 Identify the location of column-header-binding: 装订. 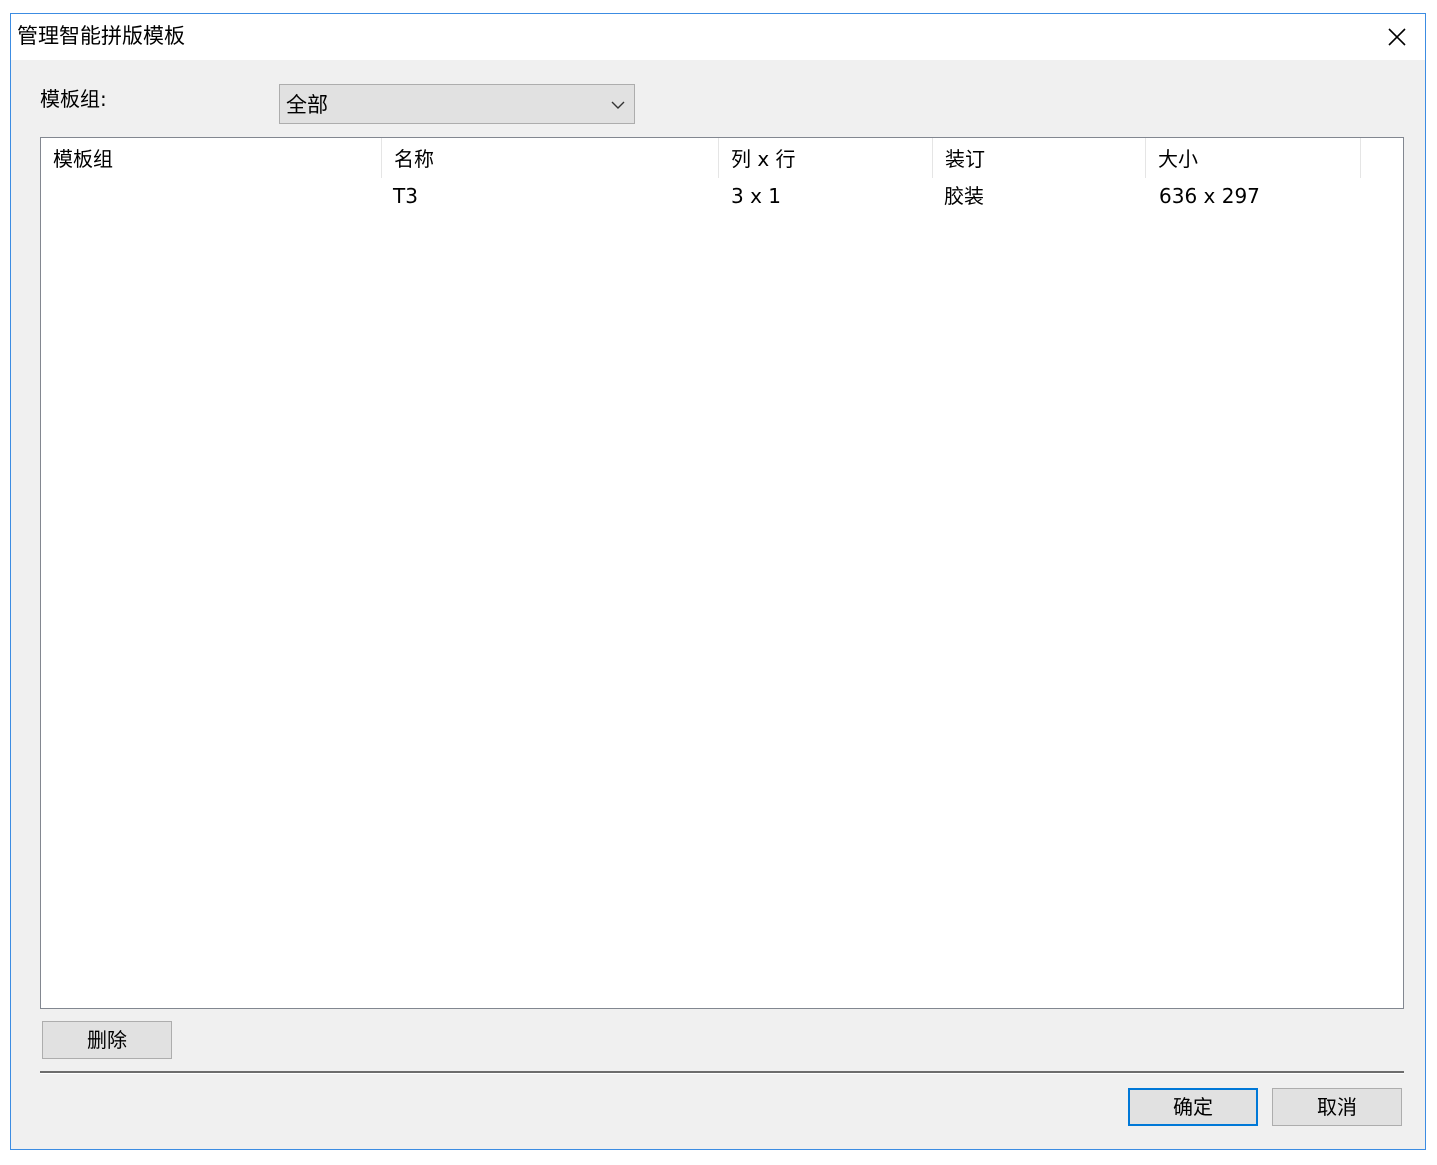
(1039, 158).